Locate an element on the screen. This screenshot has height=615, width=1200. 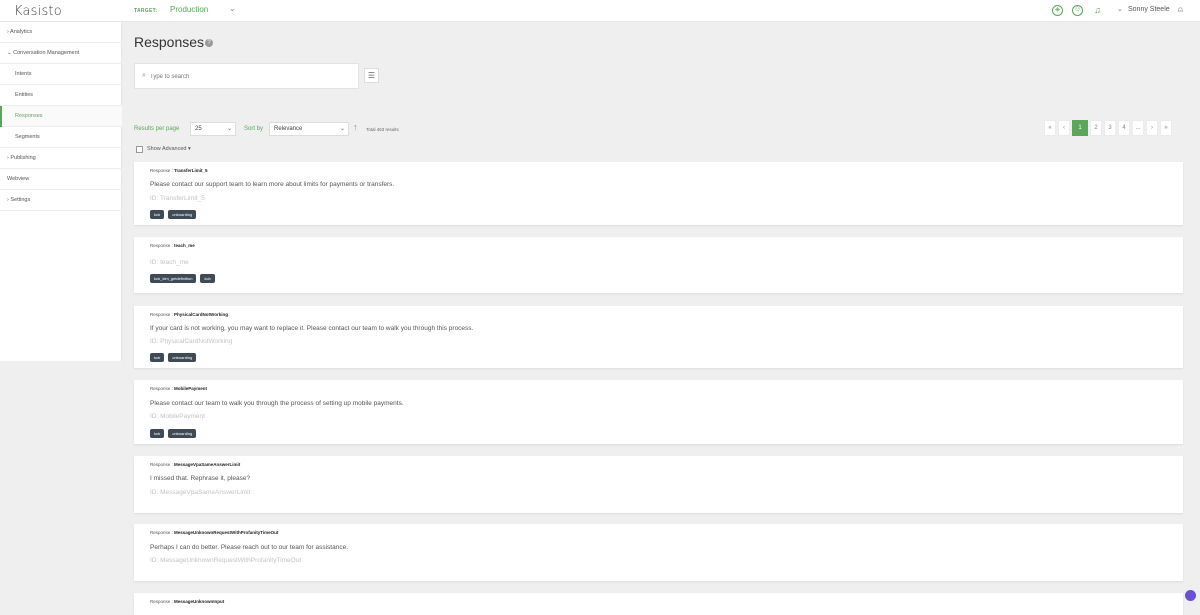
last-page-button: » is located at coordinates (1166, 128).